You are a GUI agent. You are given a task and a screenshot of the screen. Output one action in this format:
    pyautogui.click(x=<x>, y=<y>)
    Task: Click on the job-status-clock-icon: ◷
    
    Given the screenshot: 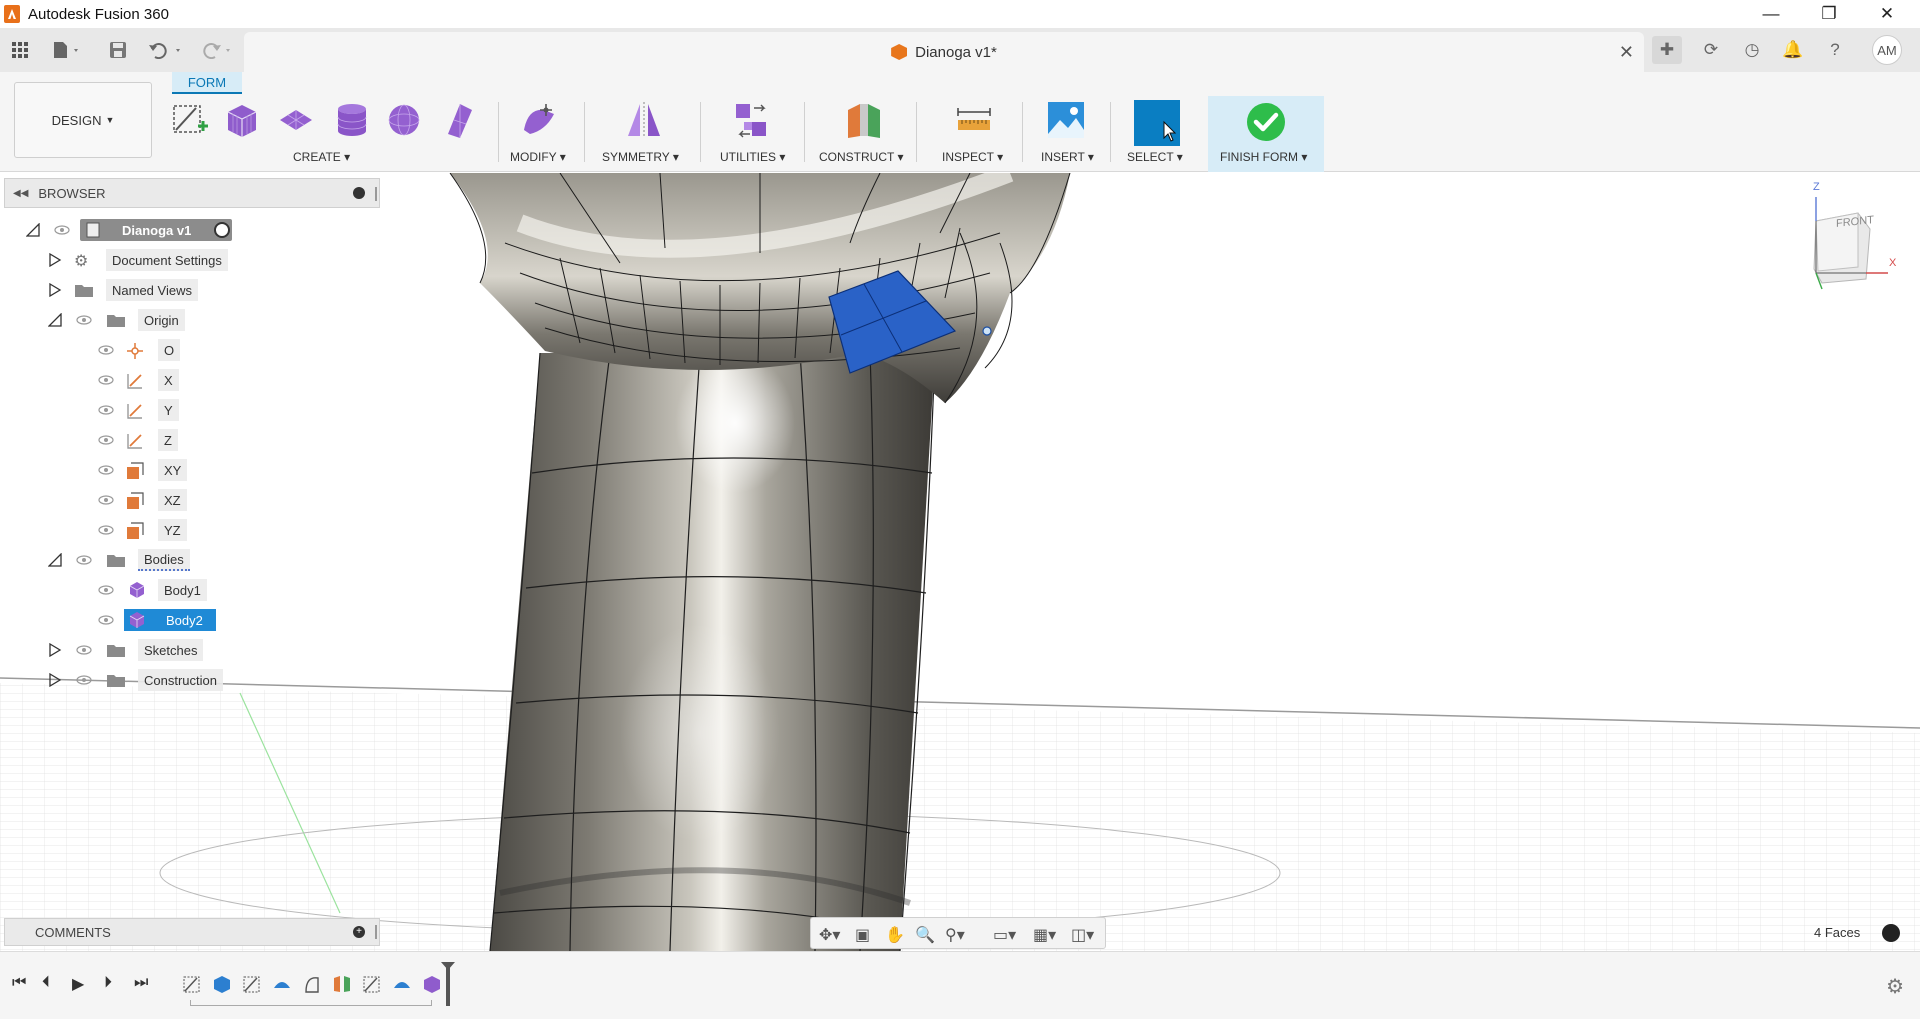 What is the action you would take?
    pyautogui.click(x=1752, y=50)
    